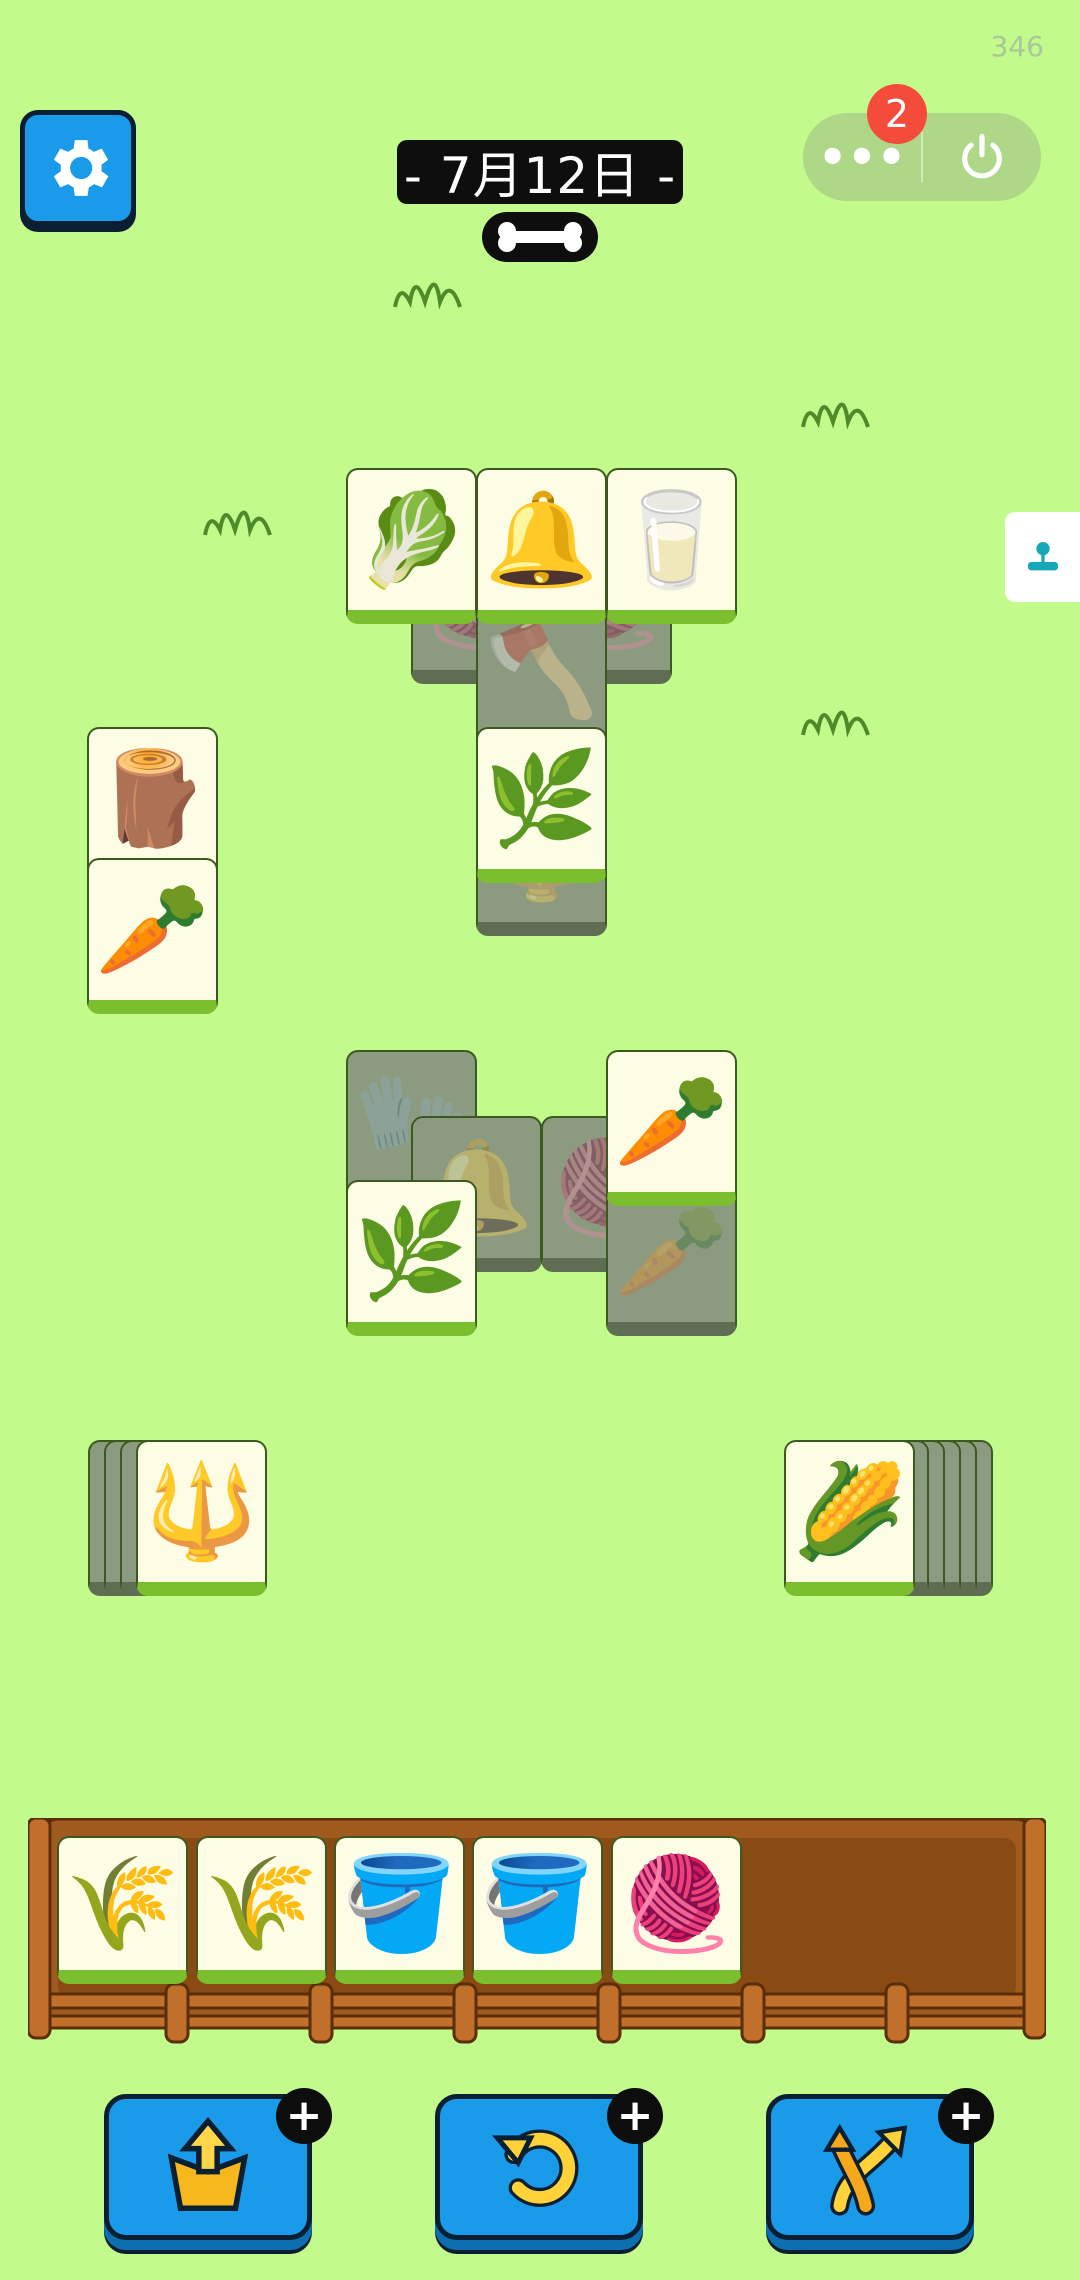 The width and height of the screenshot is (1080, 2280). I want to click on grass-tile: 🌿, so click(541, 805).